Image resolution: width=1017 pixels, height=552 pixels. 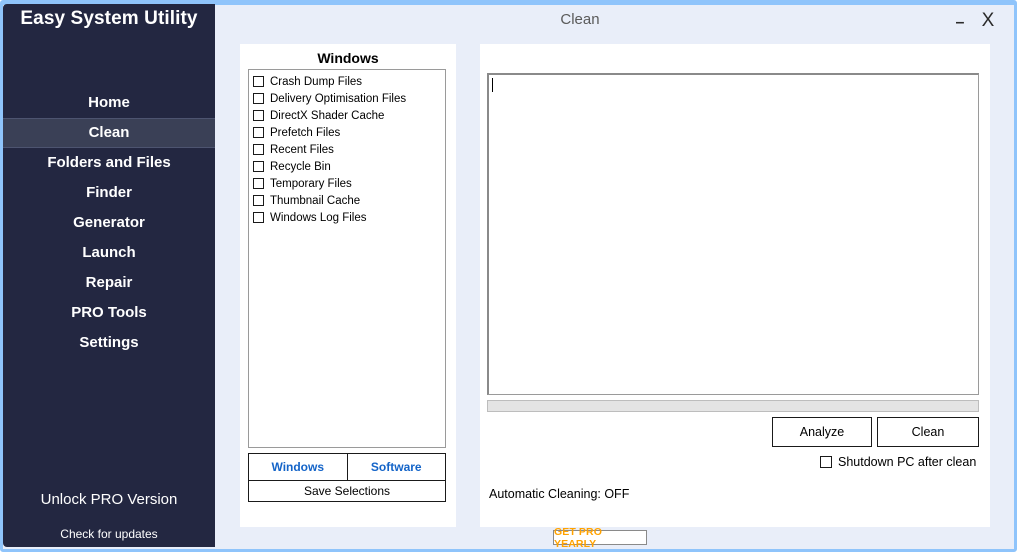 What do you see at coordinates (300, 166) in the screenshot?
I see `list-item-label: Recycle Bin` at bounding box center [300, 166].